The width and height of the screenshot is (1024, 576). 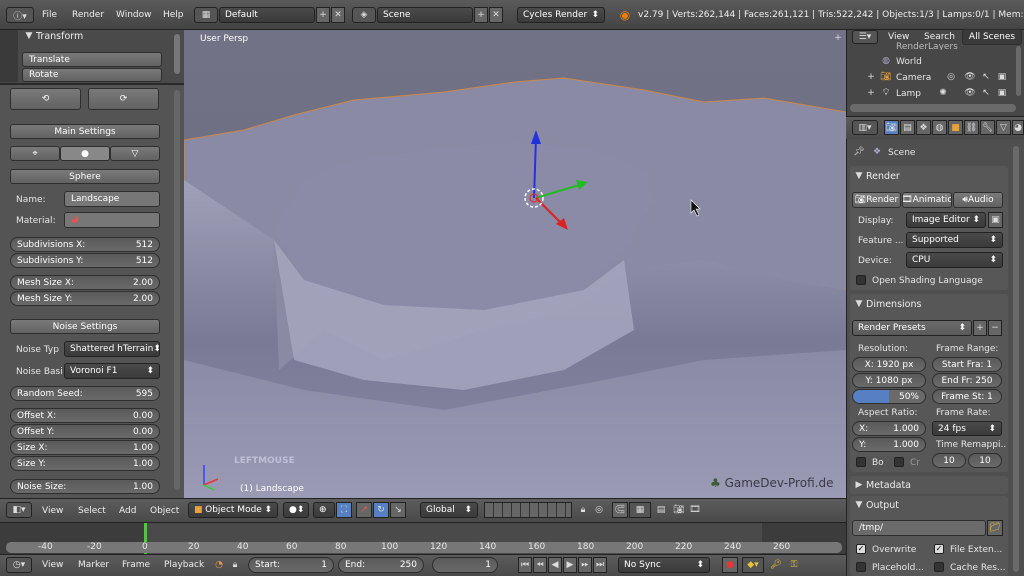 I want to click on display-select: Image Editor ⬍, so click(x=946, y=220).